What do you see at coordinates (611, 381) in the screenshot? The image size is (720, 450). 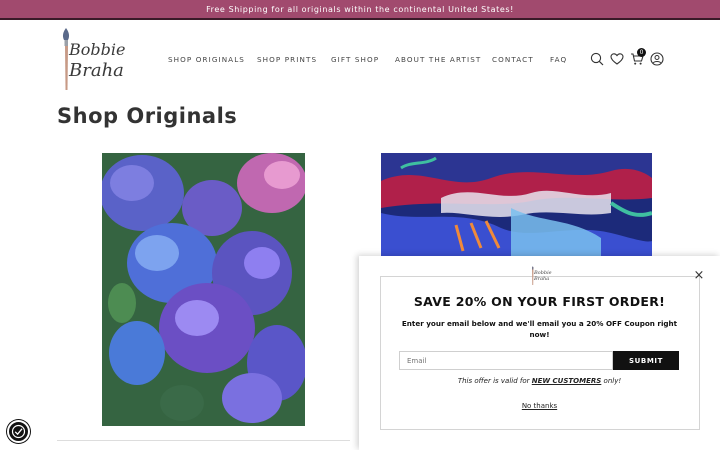 I see `offer-note-suffix: only!` at bounding box center [611, 381].